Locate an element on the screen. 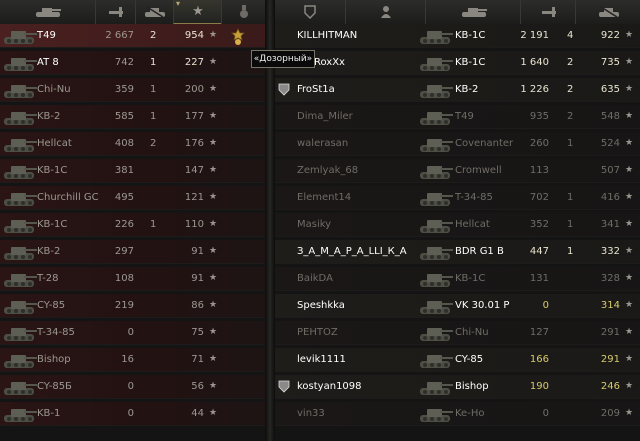 Image resolution: width=640 pixels, height=441 pixels. left-team-row: KB-1C 381 147 ★ is located at coordinates (132, 171).